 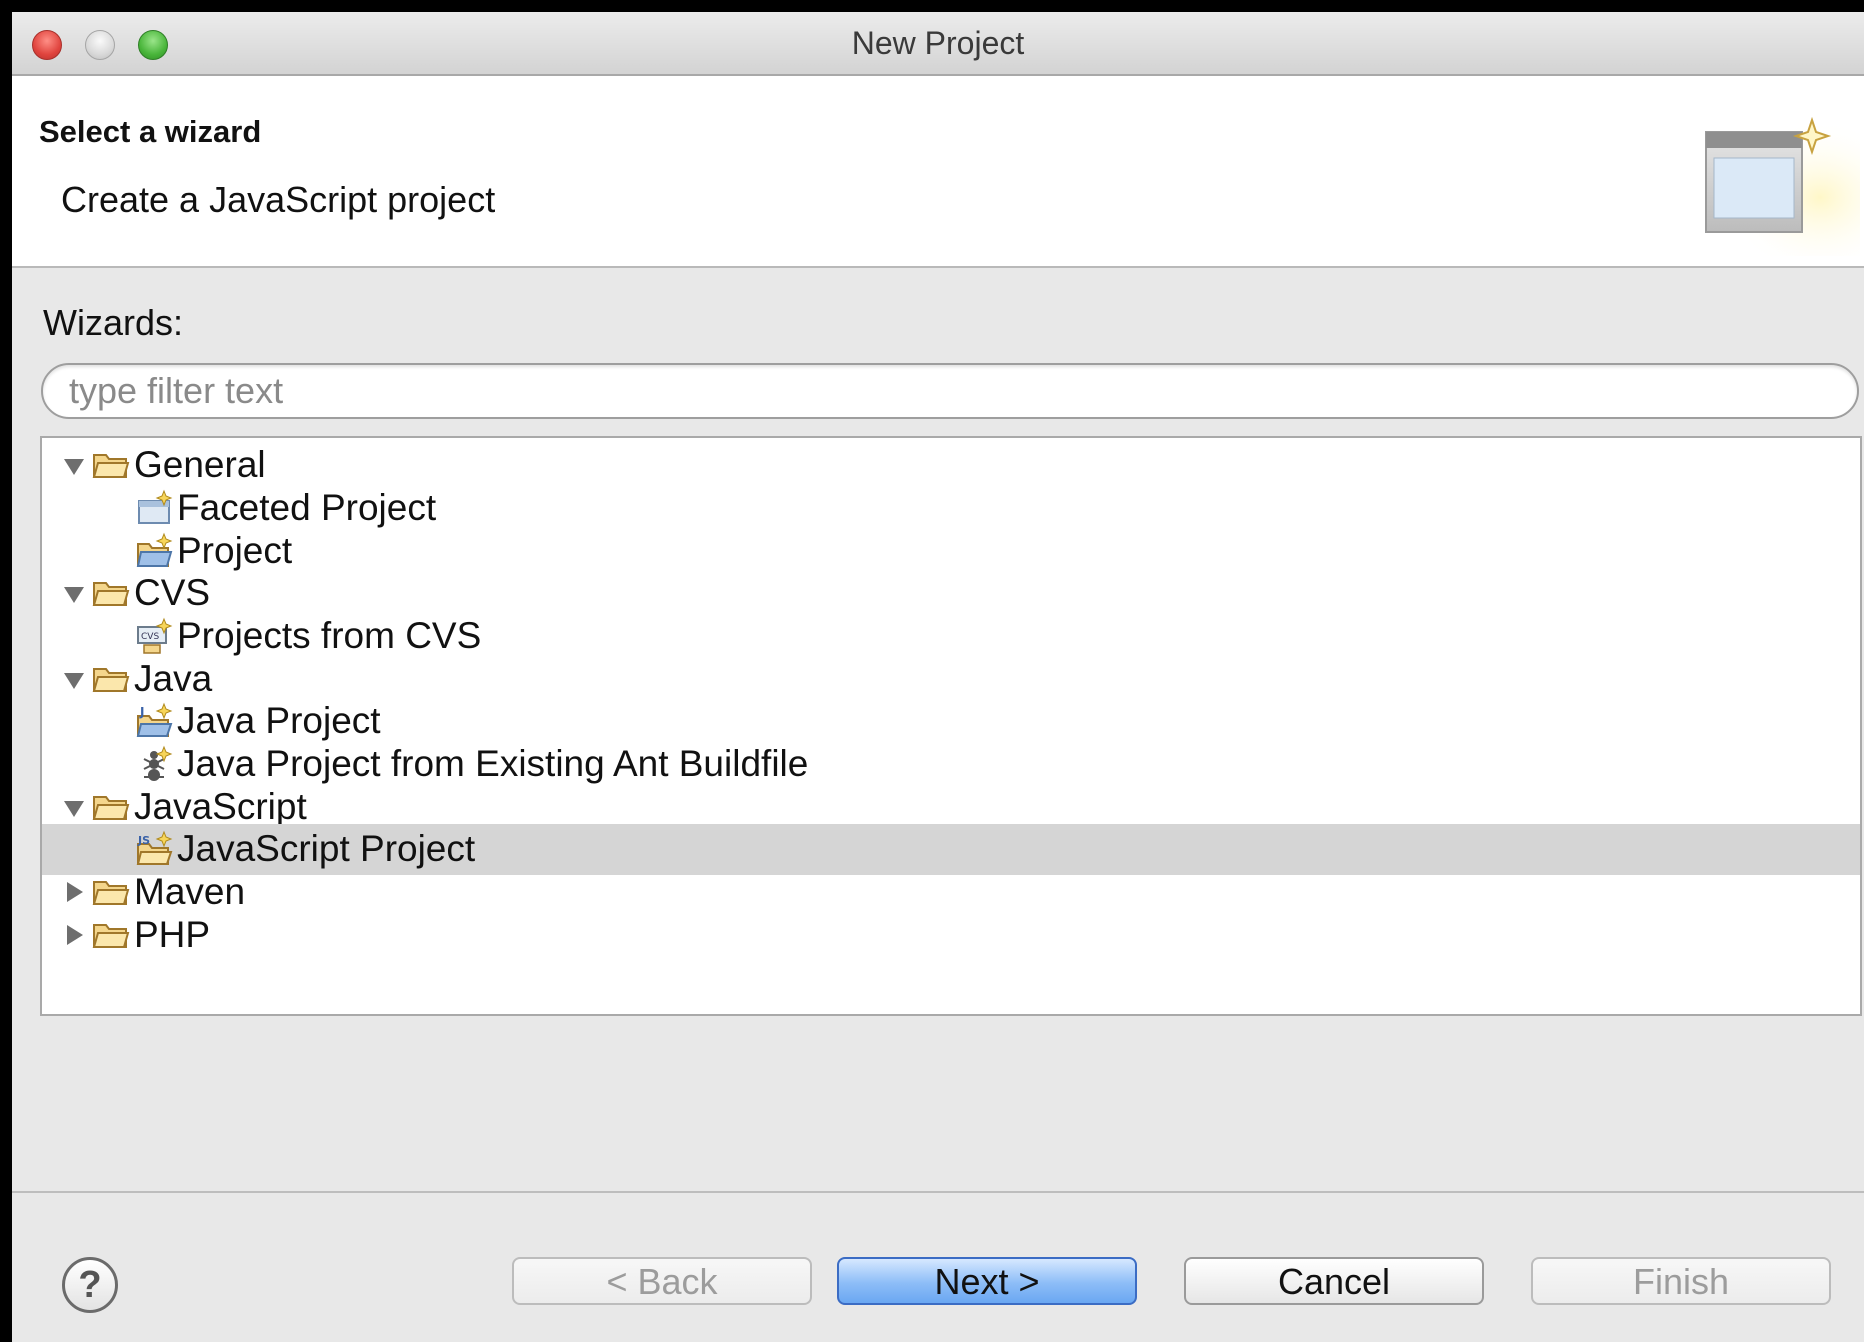 What do you see at coordinates (150, 637) in the screenshot?
I see `svg-text: CVS` at bounding box center [150, 637].